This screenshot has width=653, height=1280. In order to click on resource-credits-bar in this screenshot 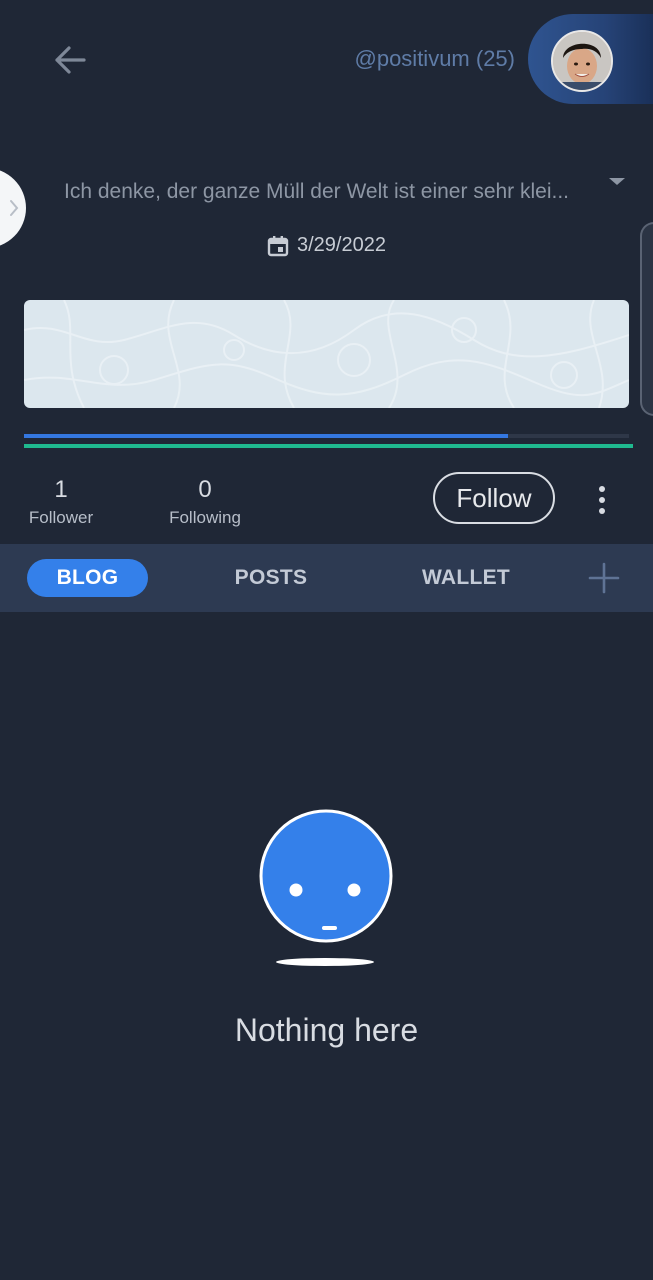, I will do `click(328, 446)`.